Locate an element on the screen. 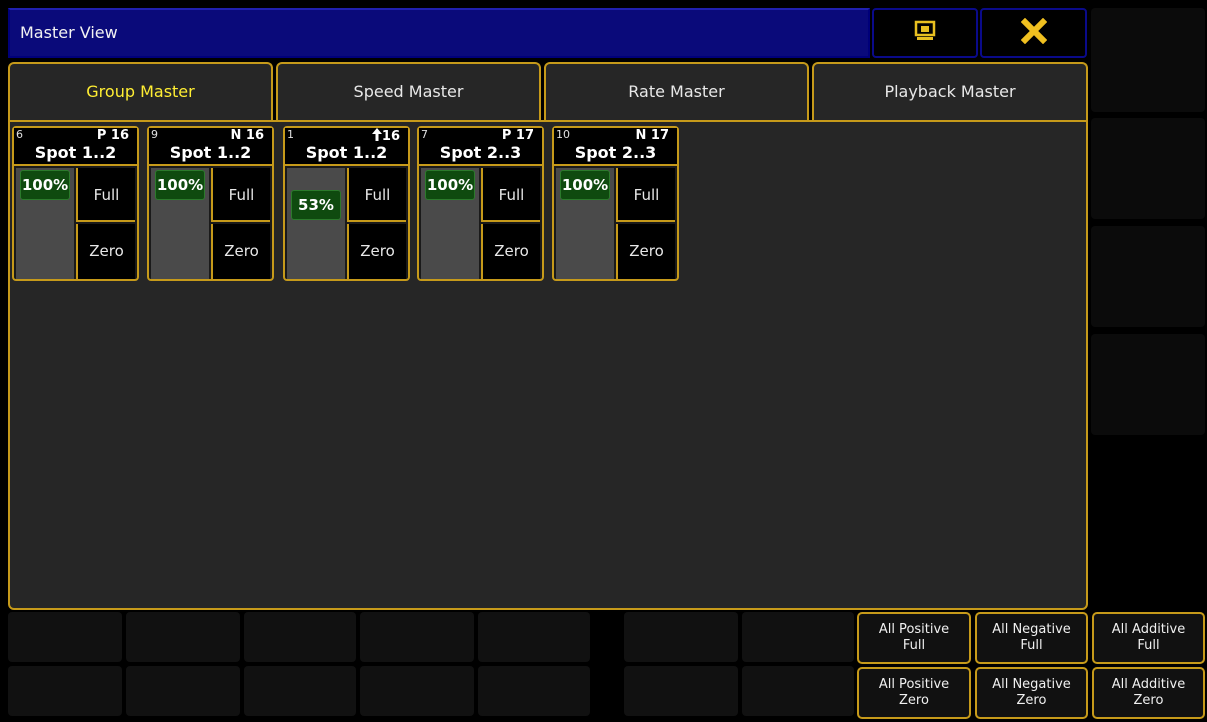  master-header: 9 N 16 Spot 1..2 is located at coordinates (210, 147).